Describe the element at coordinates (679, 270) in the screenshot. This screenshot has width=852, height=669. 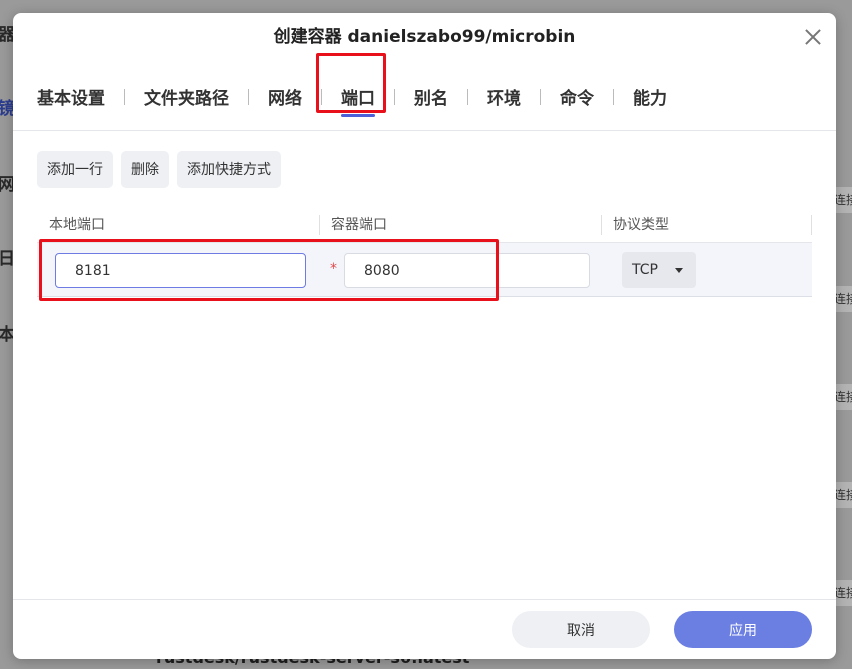
I see `caret-down-icon` at that location.